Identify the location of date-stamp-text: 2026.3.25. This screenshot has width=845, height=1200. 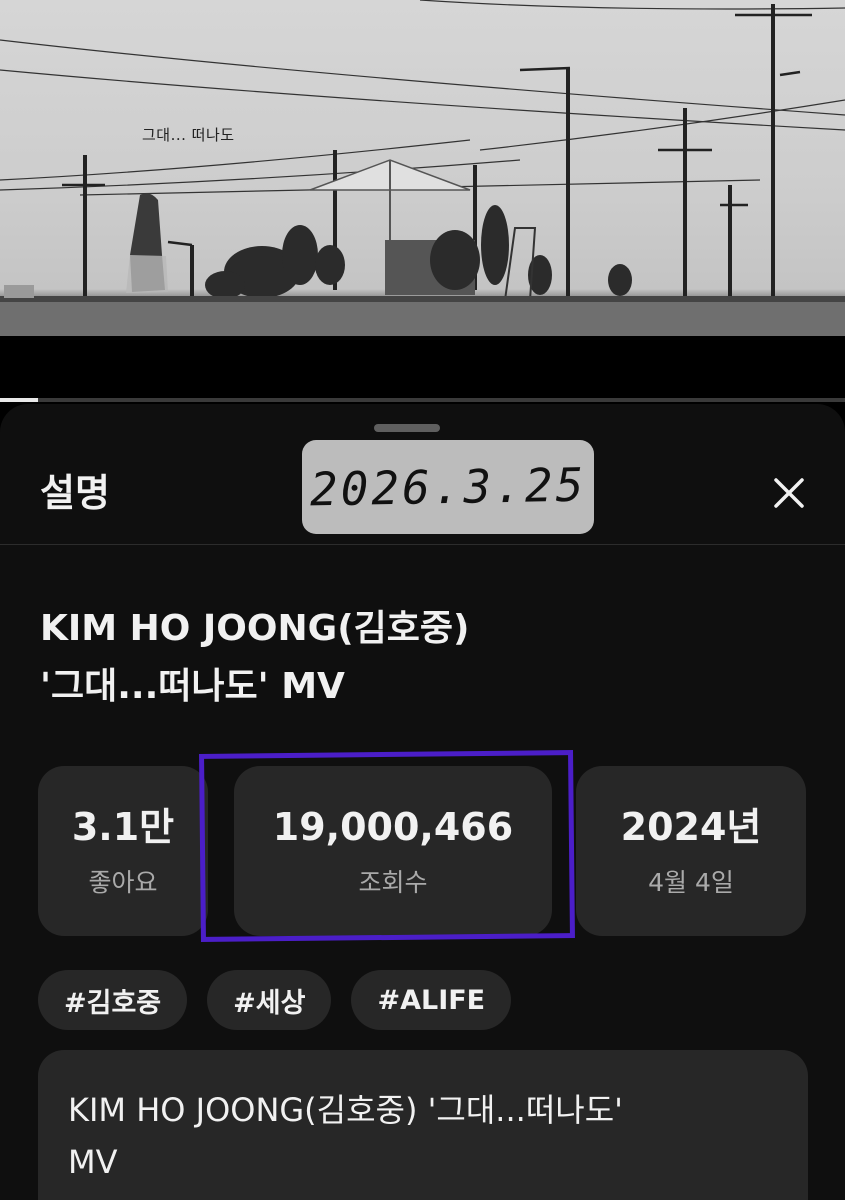
(448, 487).